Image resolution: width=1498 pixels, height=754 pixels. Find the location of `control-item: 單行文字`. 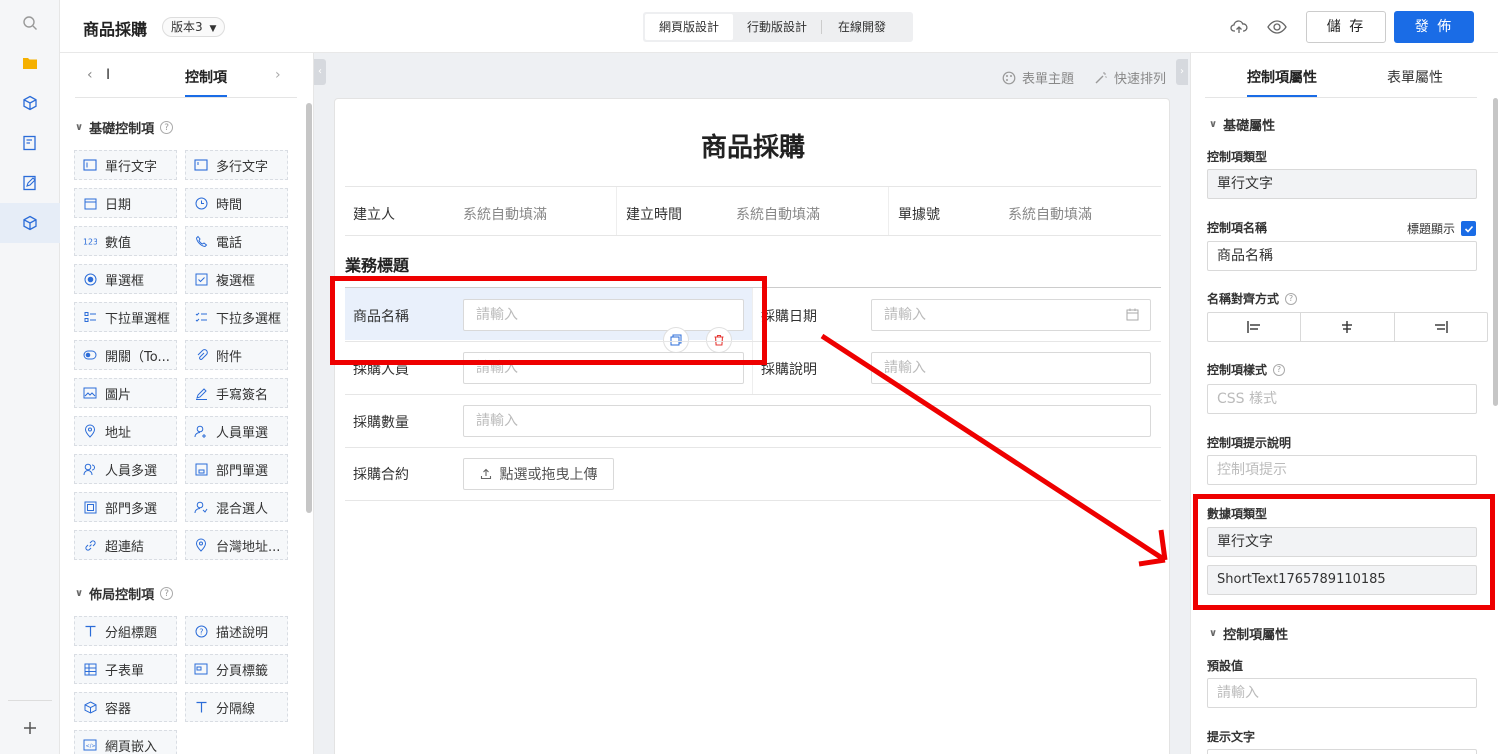

control-item: 單行文字 is located at coordinates (125, 165).